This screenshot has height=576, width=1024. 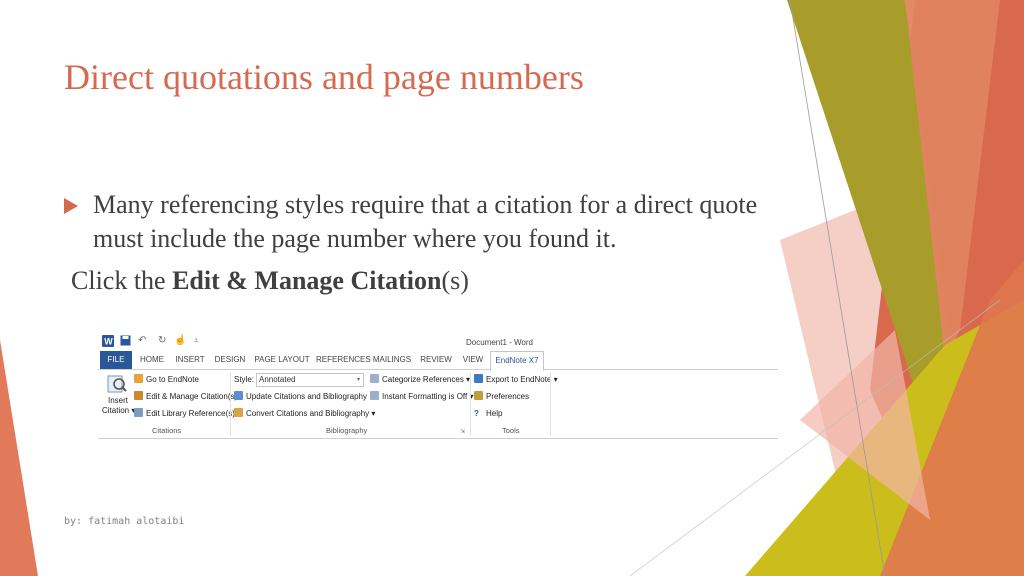 I want to click on customize-toolbar-icon: ⩡, so click(x=196, y=341).